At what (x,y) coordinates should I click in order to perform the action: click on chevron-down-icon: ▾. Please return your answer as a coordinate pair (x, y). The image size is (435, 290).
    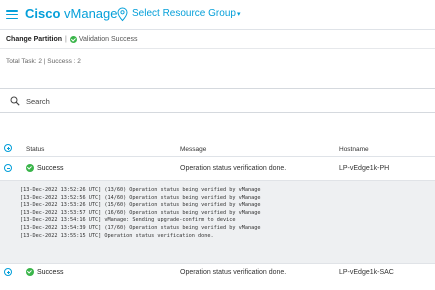
    Looking at the image, I should click on (238, 14).